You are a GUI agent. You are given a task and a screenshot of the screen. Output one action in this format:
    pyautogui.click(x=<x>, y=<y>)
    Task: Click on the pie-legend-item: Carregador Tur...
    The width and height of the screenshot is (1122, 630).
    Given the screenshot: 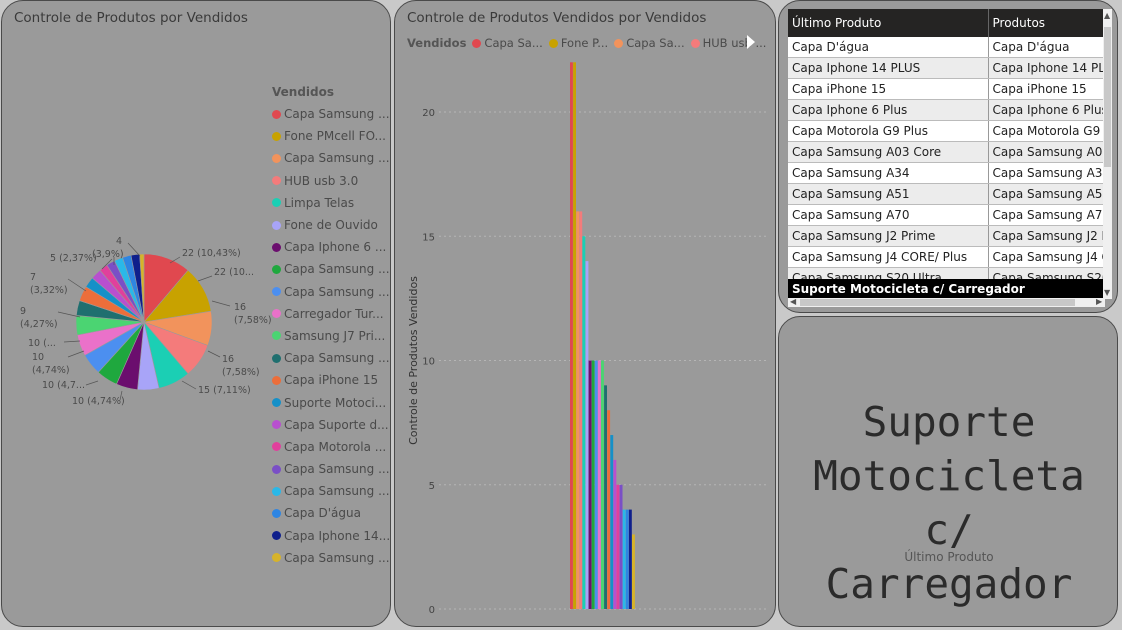 What is the action you would take?
    pyautogui.click(x=331, y=314)
    